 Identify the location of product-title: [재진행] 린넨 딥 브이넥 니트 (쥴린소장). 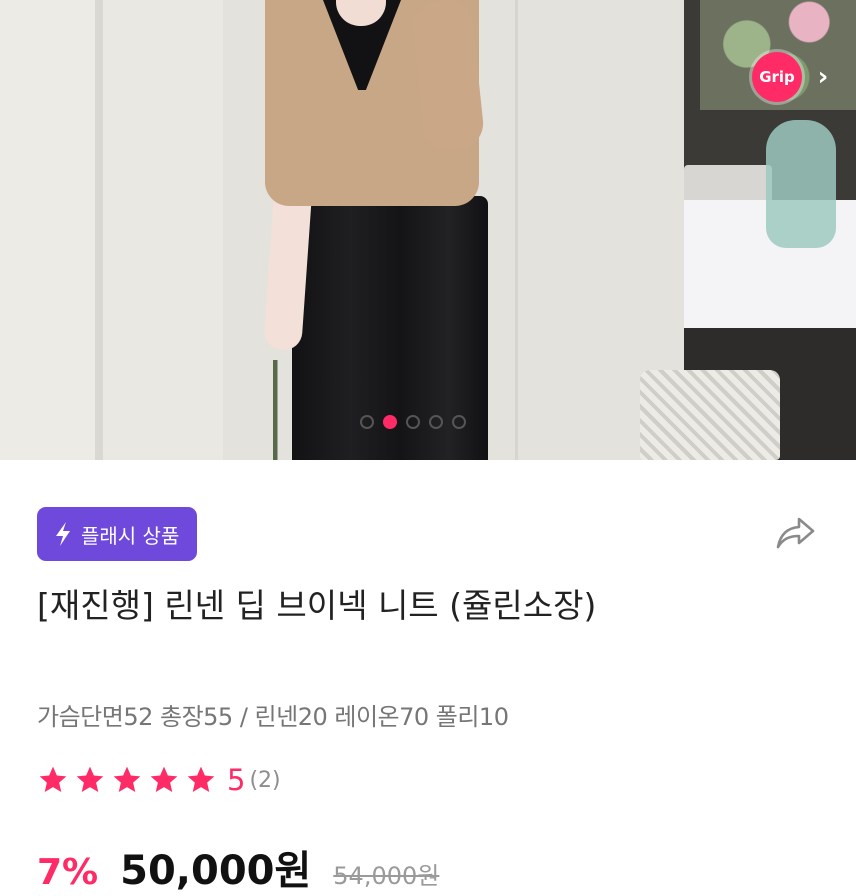
(317, 605).